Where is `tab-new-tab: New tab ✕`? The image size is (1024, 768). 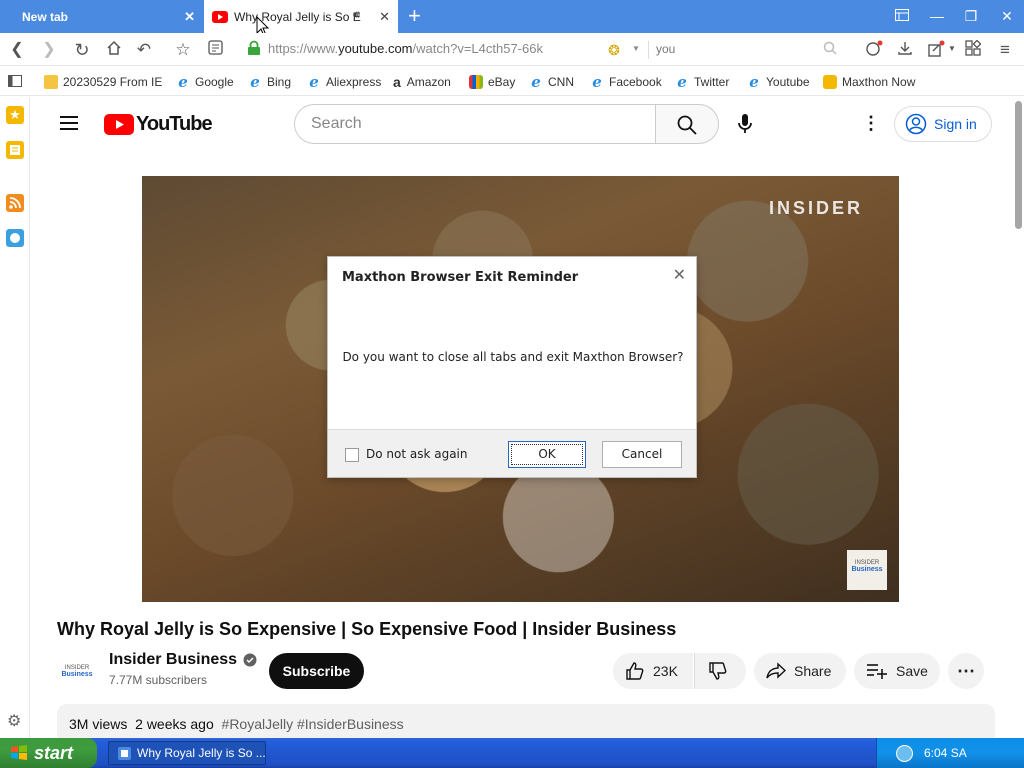 tab-new-tab: New tab ✕ is located at coordinates (101, 16).